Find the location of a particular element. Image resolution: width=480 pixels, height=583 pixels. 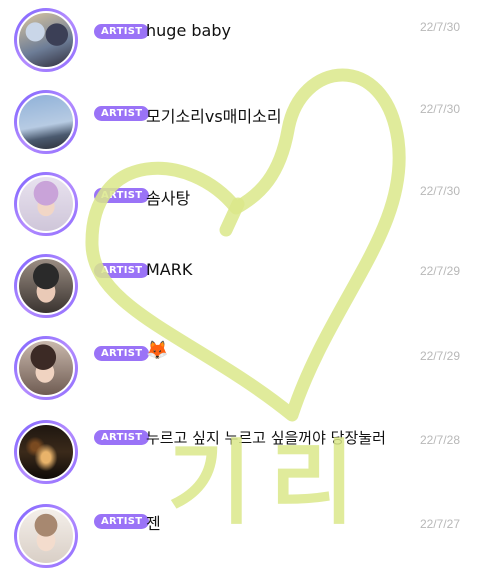

post-title: MARK is located at coordinates (169, 269).